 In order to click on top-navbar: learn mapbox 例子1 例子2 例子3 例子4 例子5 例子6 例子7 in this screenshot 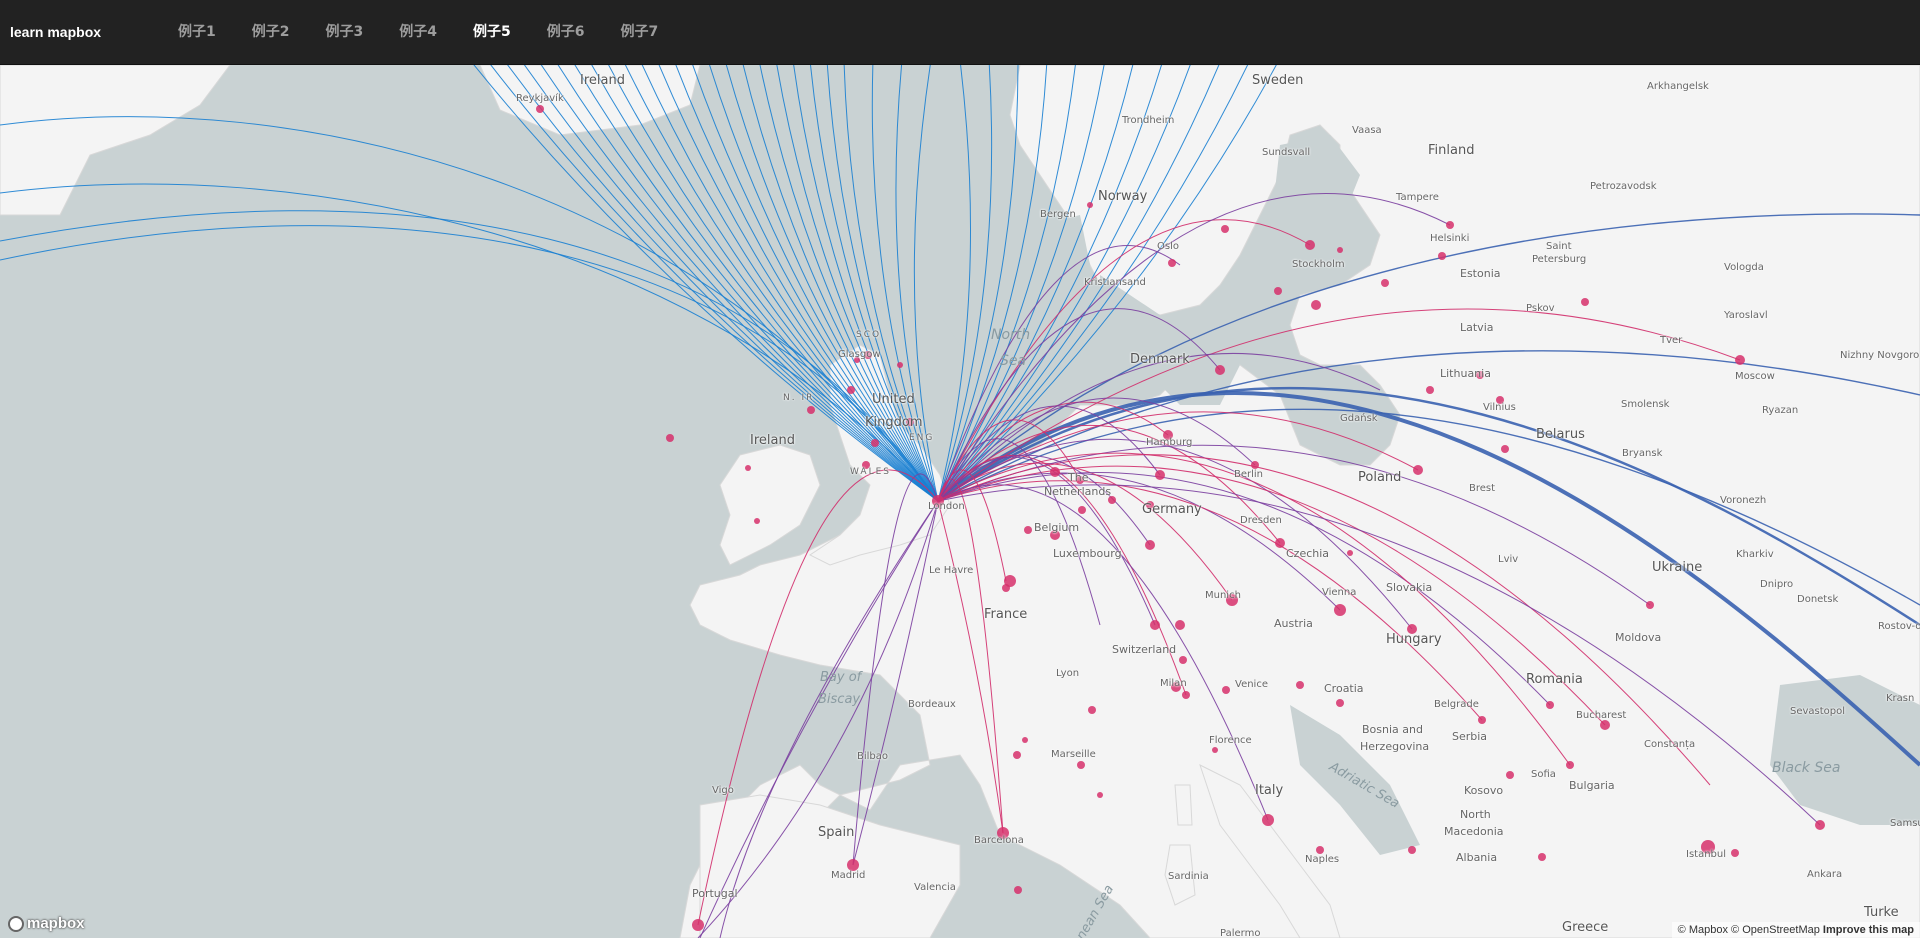, I will do `click(960, 32)`.